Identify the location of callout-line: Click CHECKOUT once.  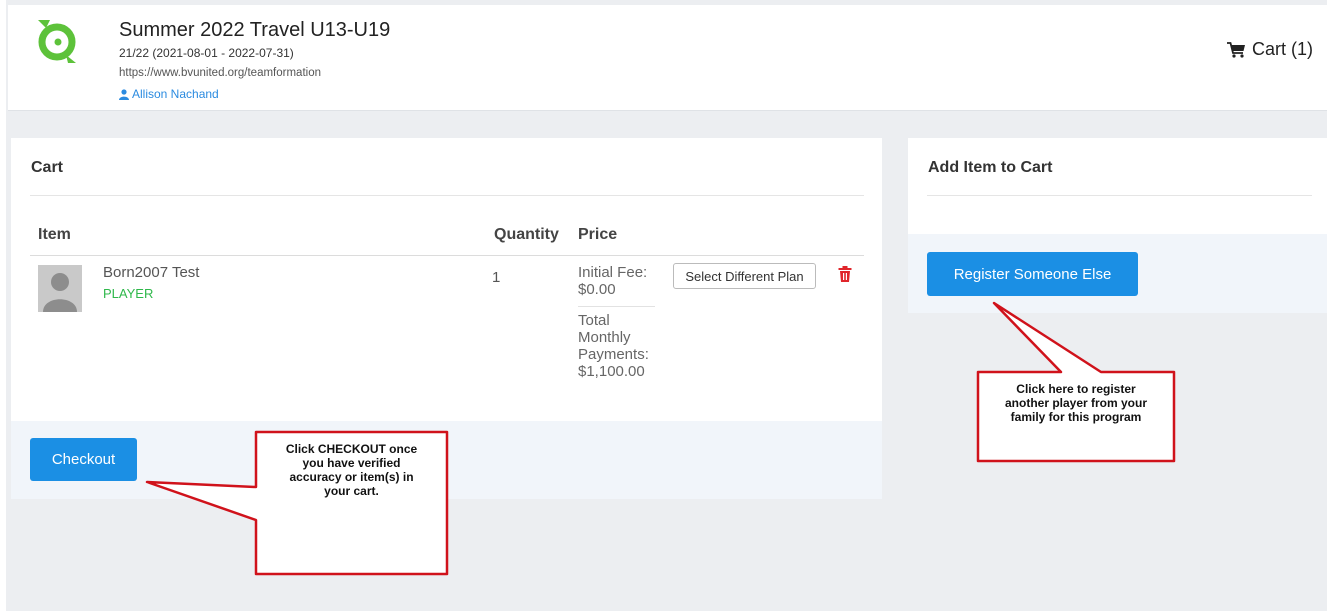
(351, 449).